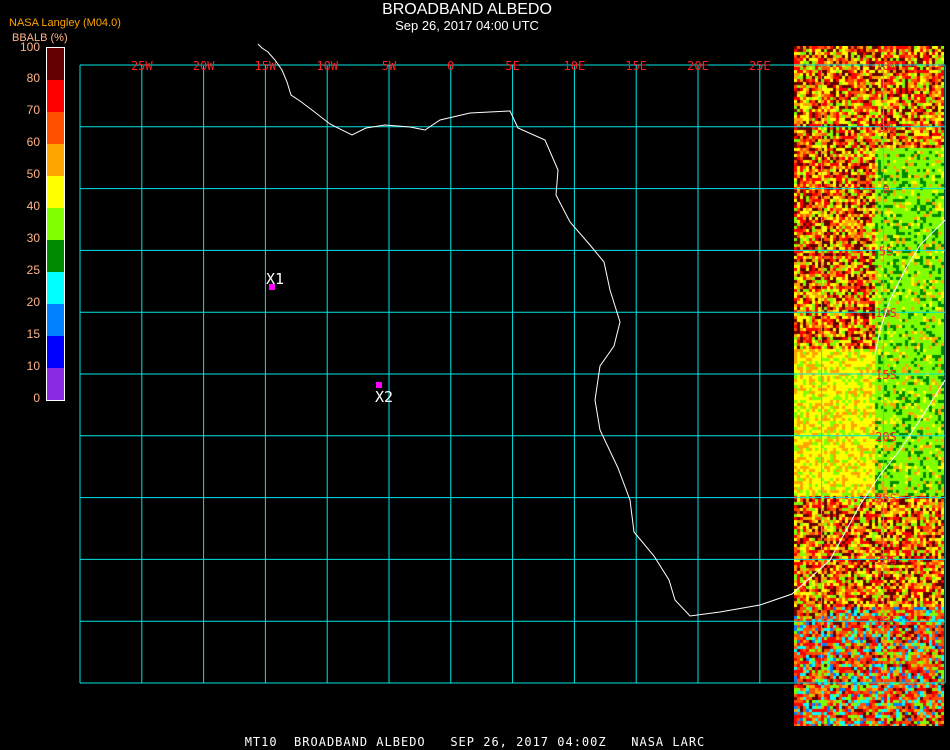 The width and height of the screenshot is (950, 750). I want to click on site-marker-label: X1, so click(275, 279).